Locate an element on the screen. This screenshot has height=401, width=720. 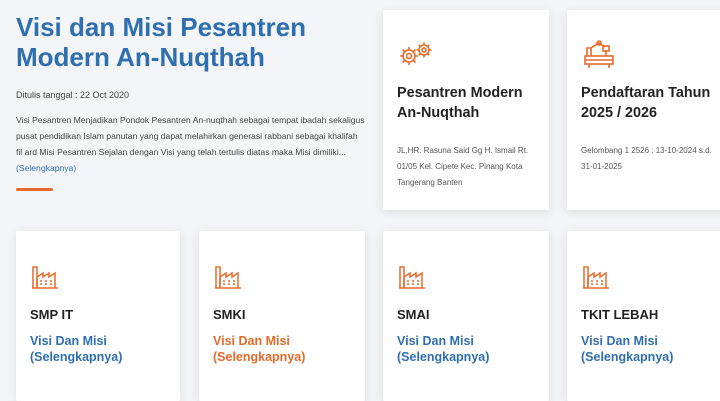
card-title: Pendaftaran Tahun 2025 / 2026 is located at coordinates (646, 103).